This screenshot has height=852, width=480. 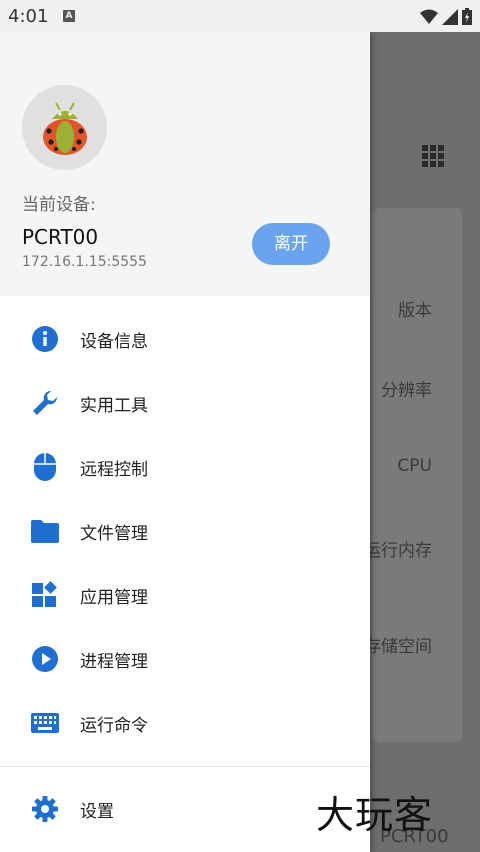 What do you see at coordinates (398, 551) in the screenshot?
I see `memory-label: 运行内存` at bounding box center [398, 551].